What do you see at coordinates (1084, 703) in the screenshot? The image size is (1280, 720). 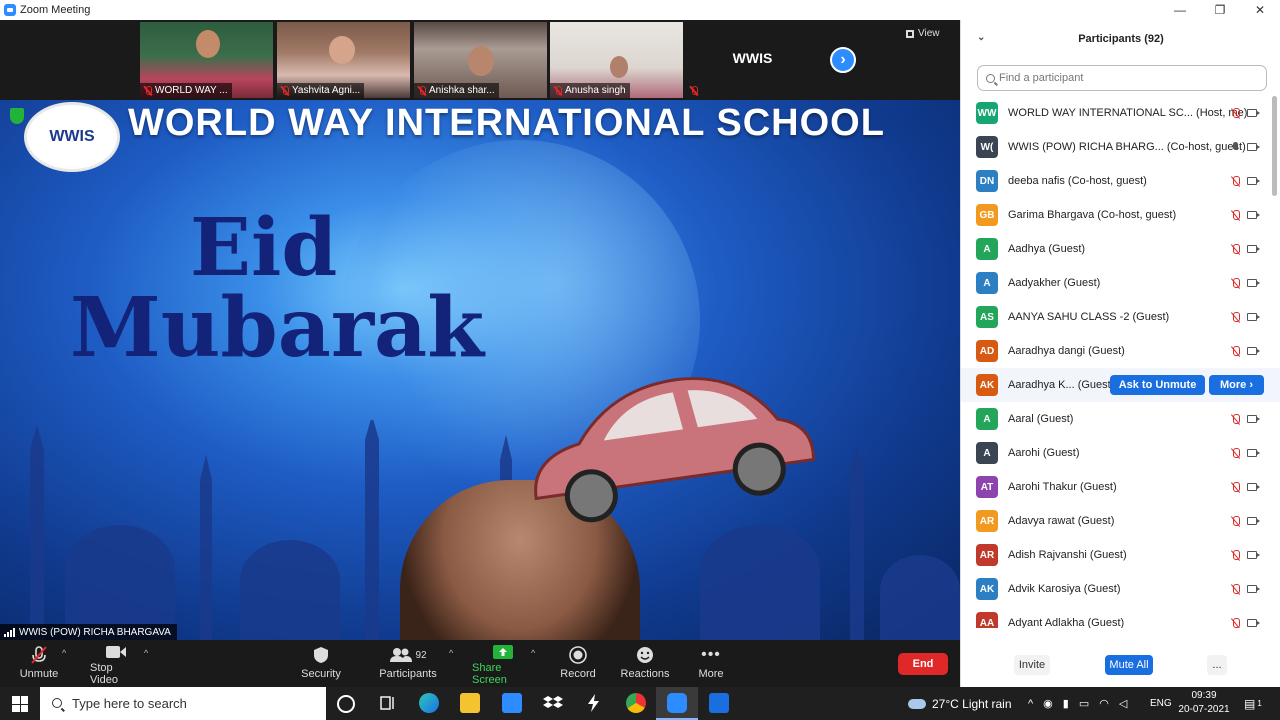 I see `battery-icon: ▭` at bounding box center [1084, 703].